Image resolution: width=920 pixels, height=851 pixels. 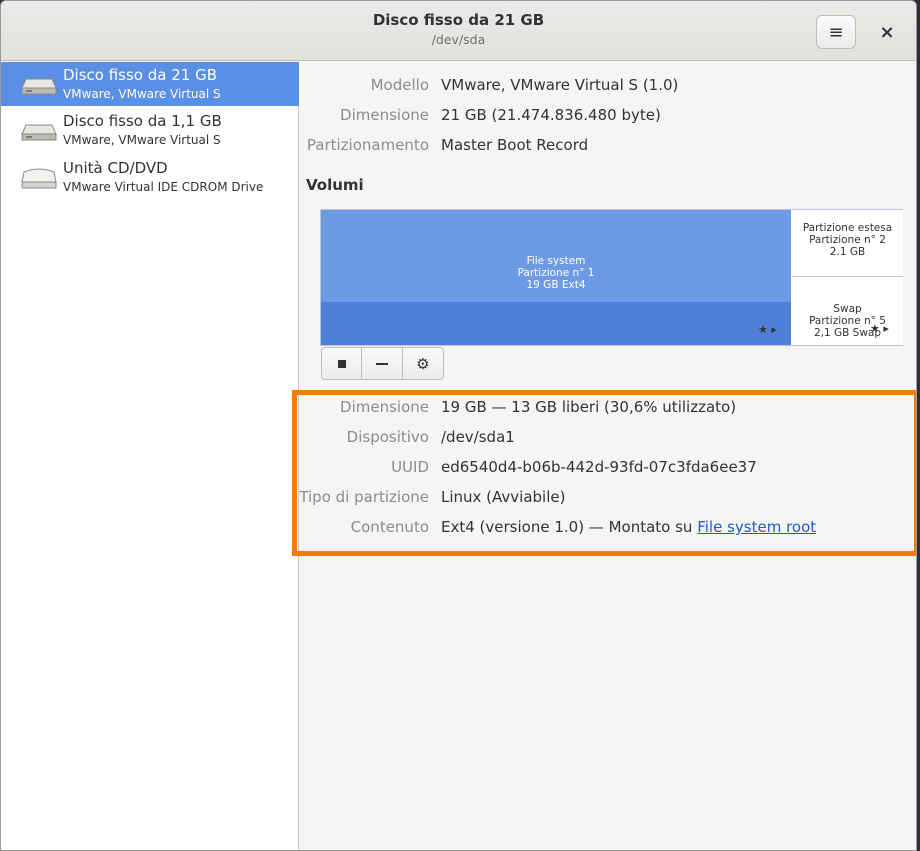 I want to click on volume-size: 2.1 GB, so click(x=847, y=252).